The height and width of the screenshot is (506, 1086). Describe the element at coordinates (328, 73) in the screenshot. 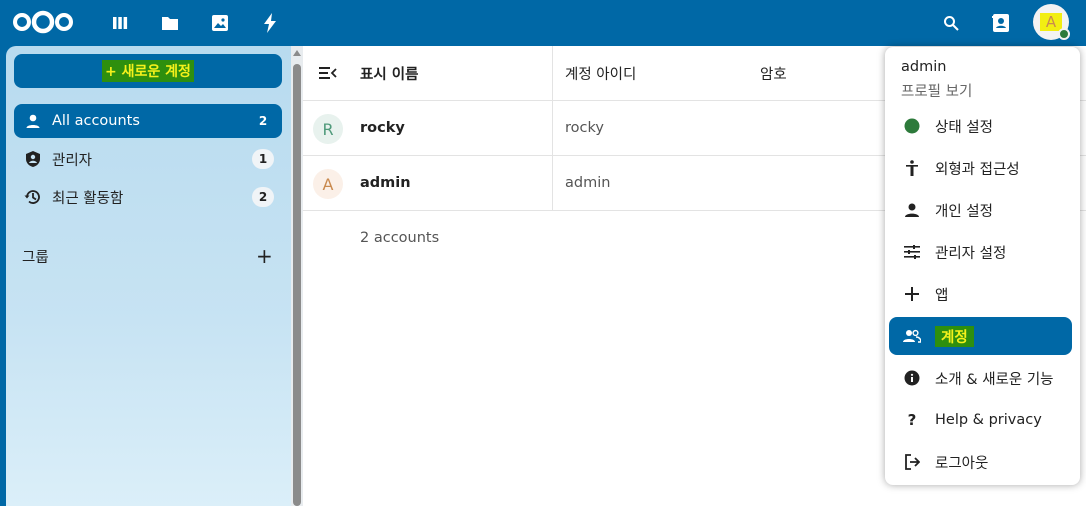

I see `toggle-sidebar-icon` at that location.